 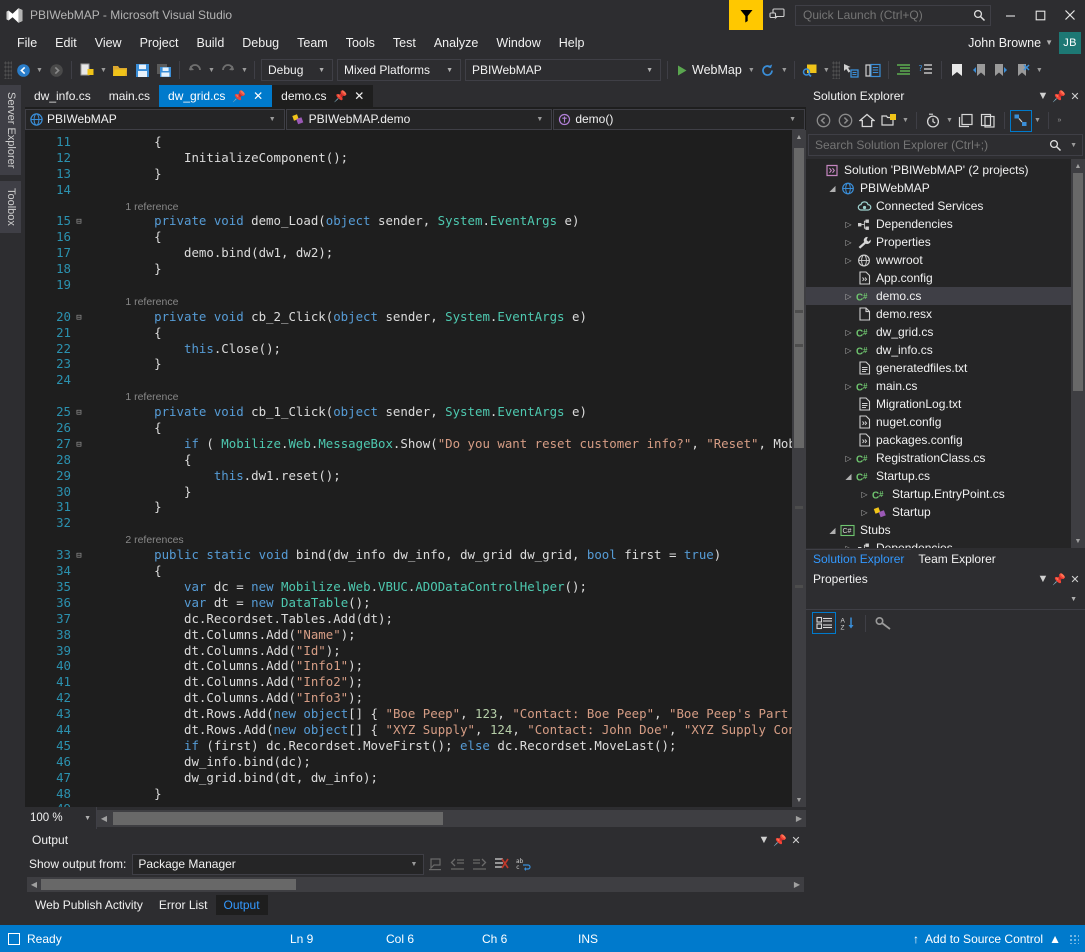 I want to click on tab-output: Output, so click(x=241, y=905).